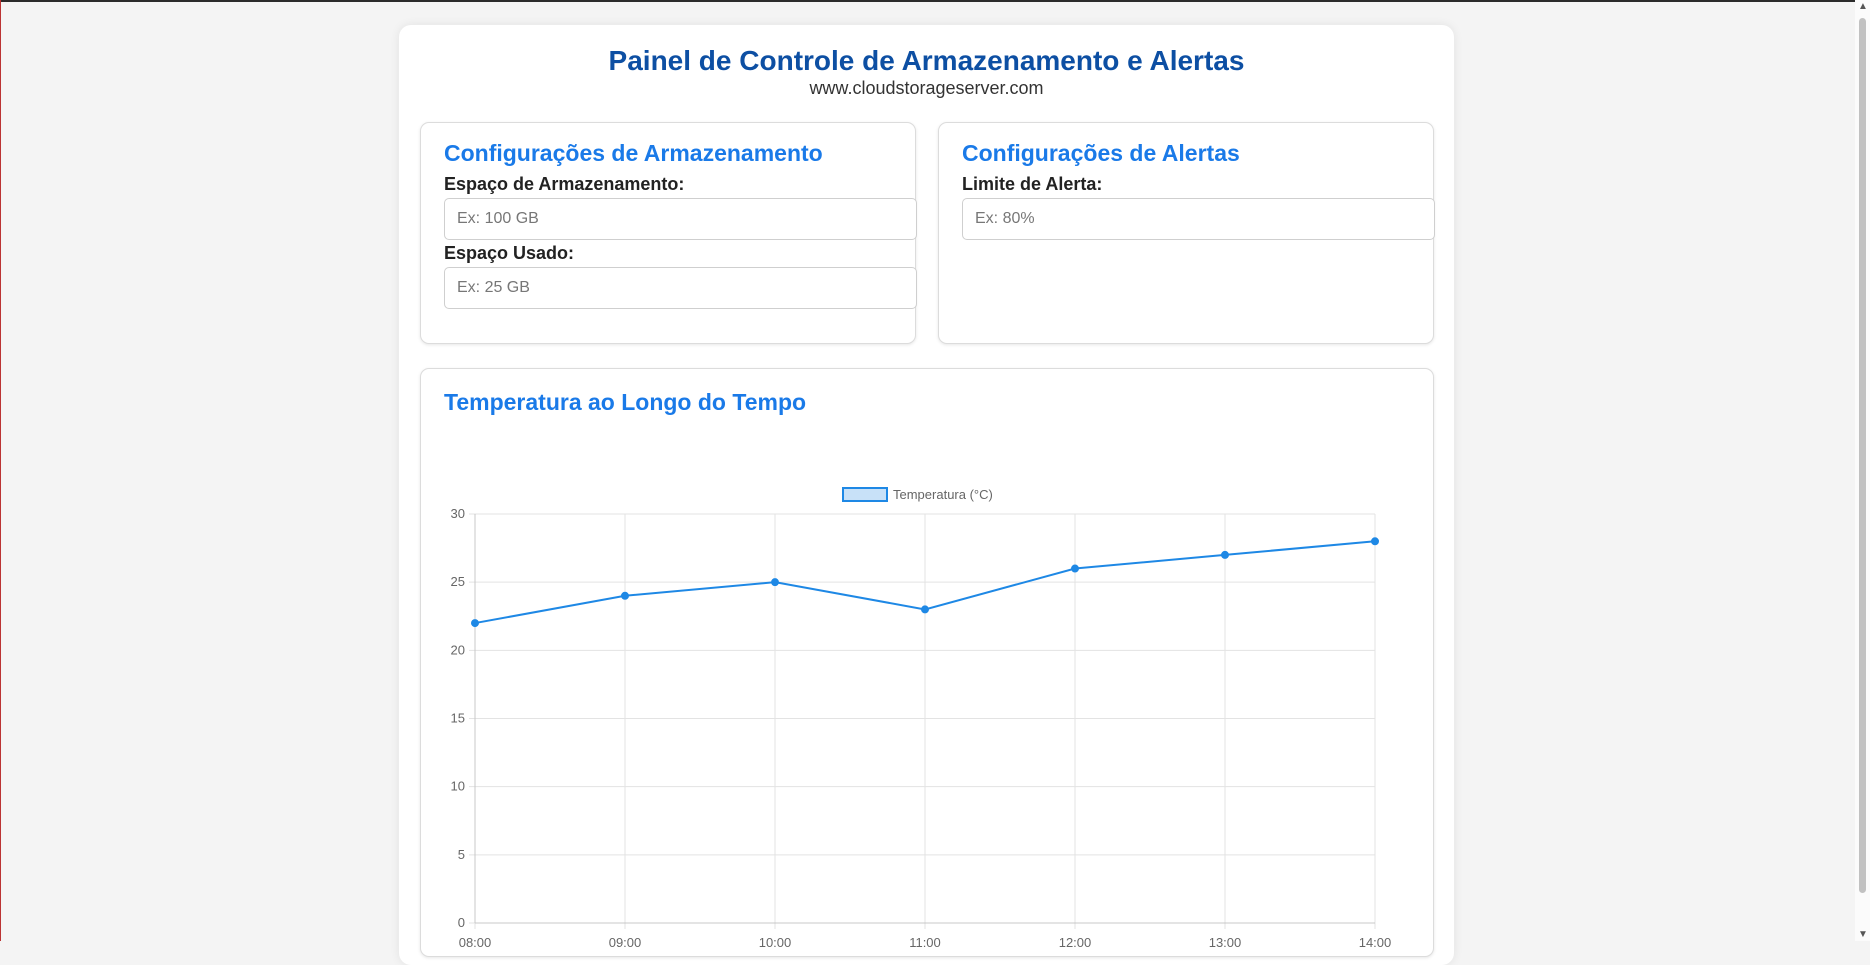 This screenshot has height=965, width=1870. I want to click on alert-limit-label: Limite de Alerta:, so click(1032, 184).